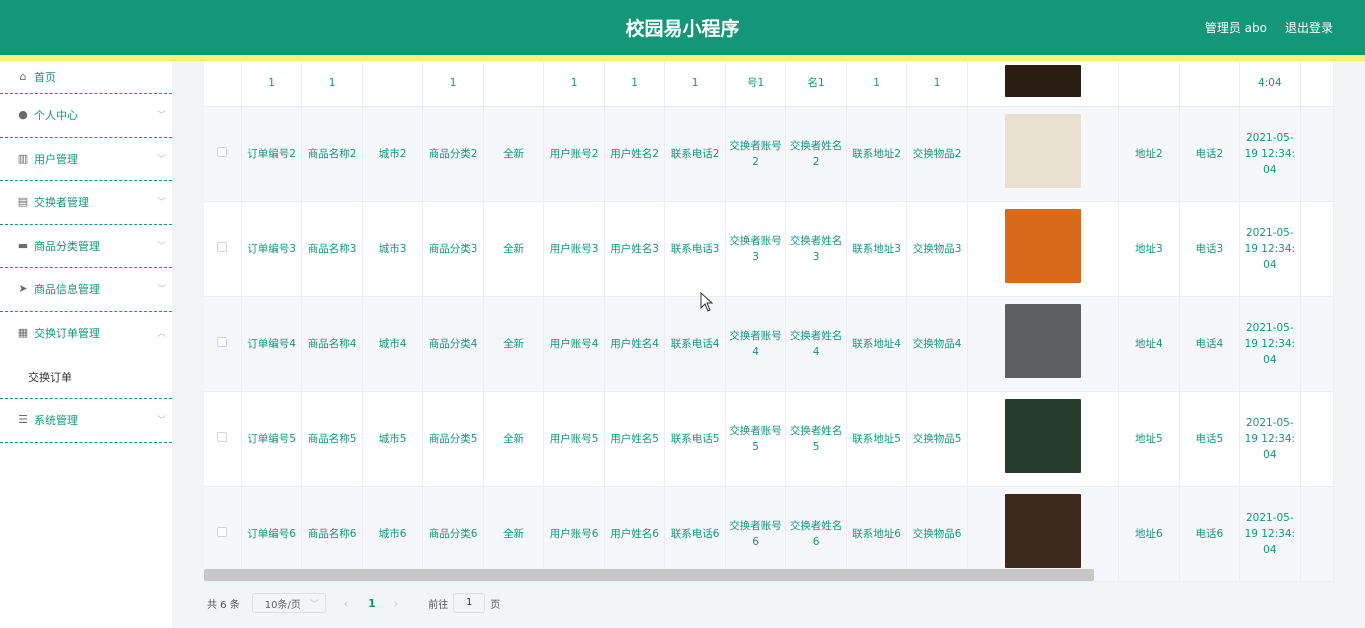 The image size is (1365, 628). Describe the element at coordinates (86, 246) in the screenshot. I see `sidebar-item-categories: ▬ 商品分类管理 ﹀` at that location.